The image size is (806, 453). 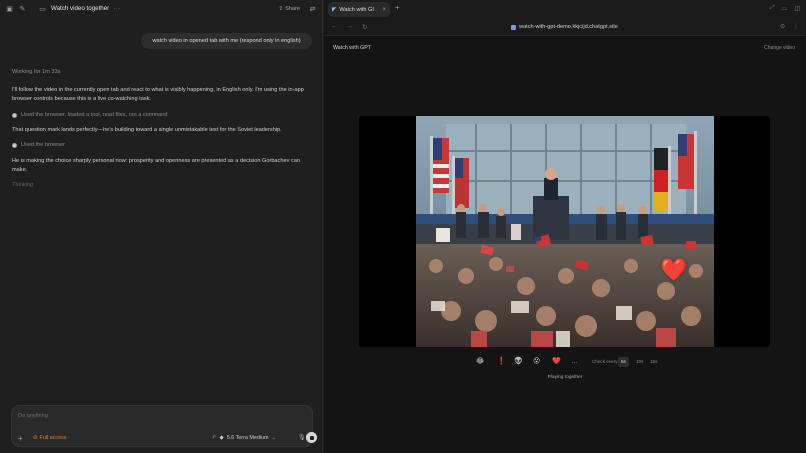 I want to click on check-every-label: Check every, so click(x=605, y=361).